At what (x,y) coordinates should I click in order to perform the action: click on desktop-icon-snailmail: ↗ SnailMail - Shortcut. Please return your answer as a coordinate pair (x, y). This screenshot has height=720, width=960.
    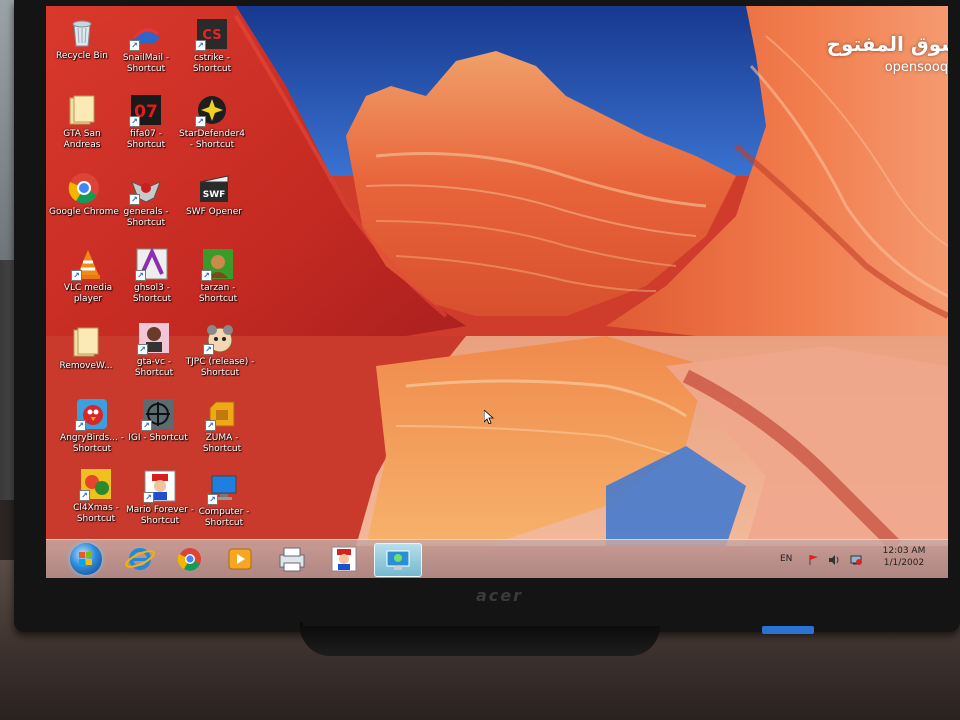
    Looking at the image, I should click on (146, 46).